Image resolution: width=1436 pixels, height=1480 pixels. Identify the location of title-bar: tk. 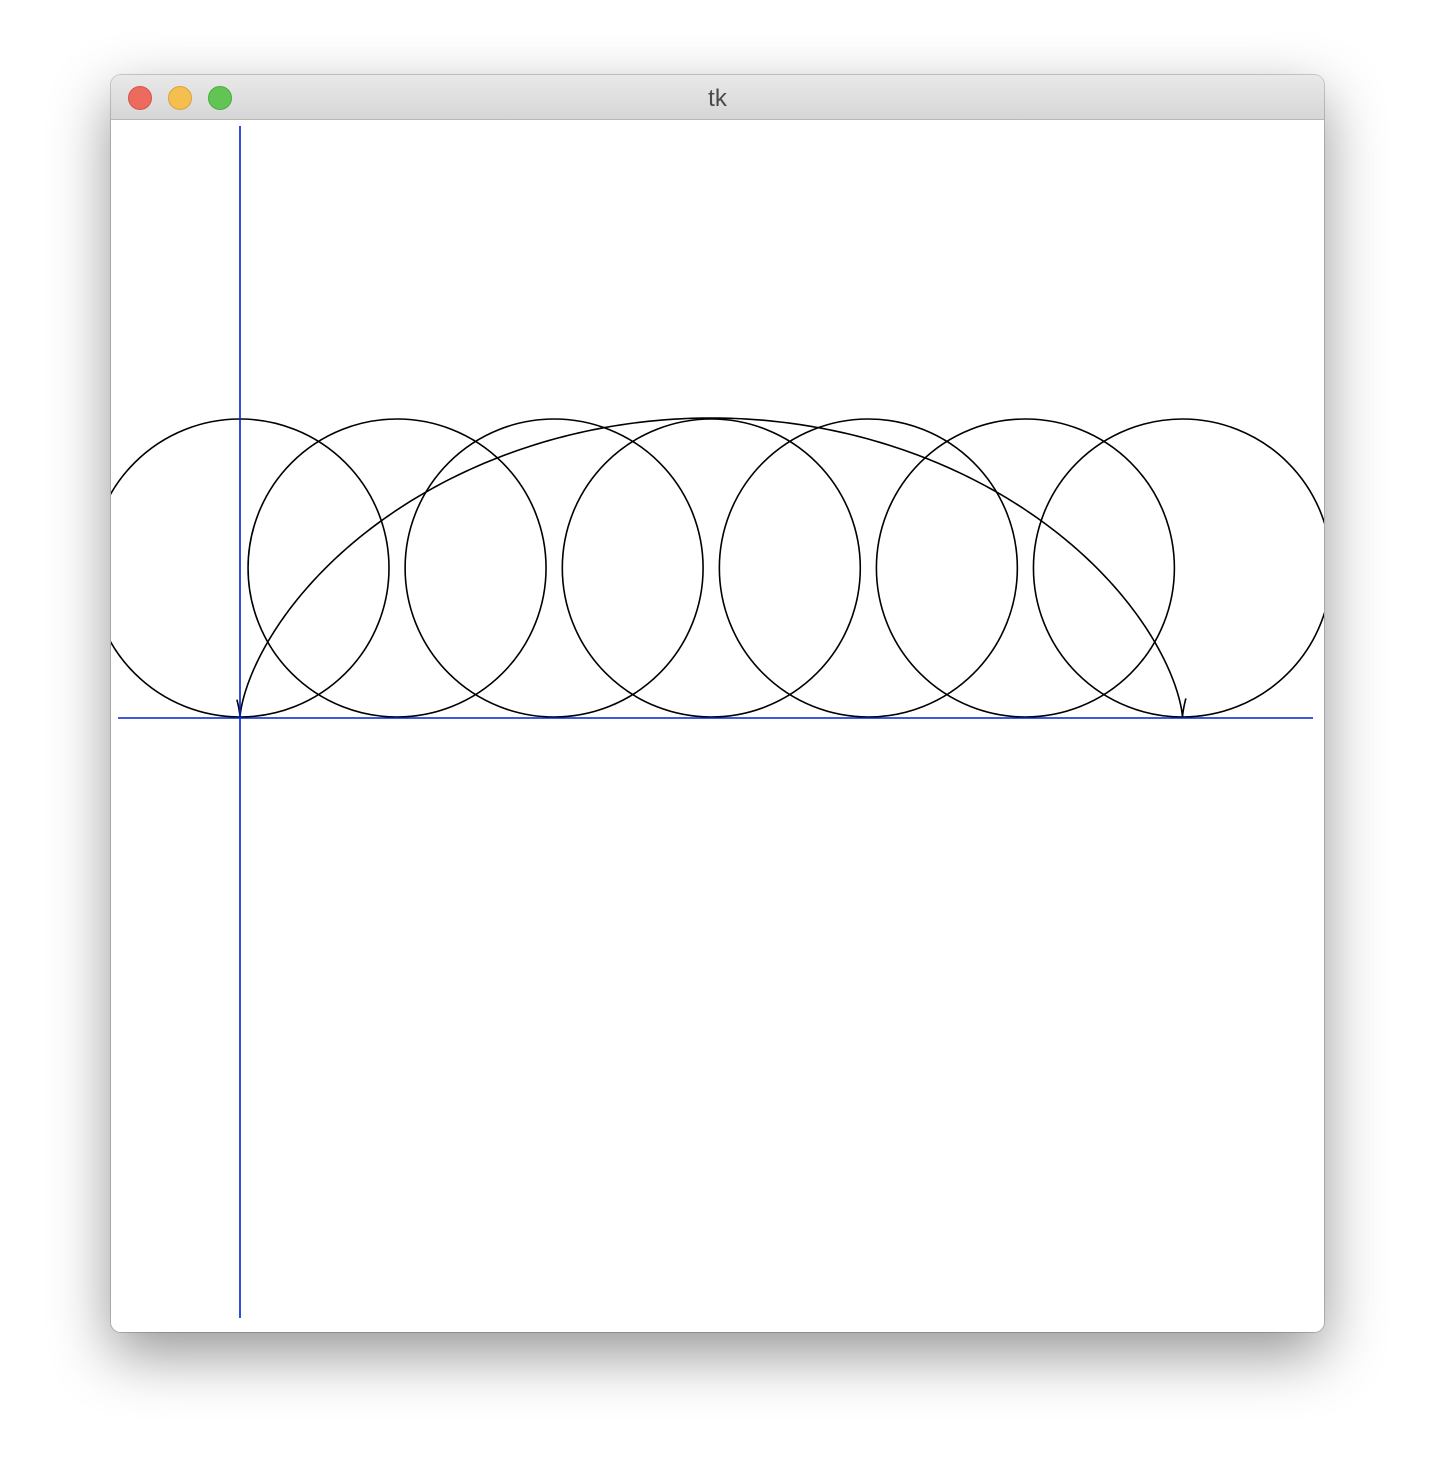
(717, 97).